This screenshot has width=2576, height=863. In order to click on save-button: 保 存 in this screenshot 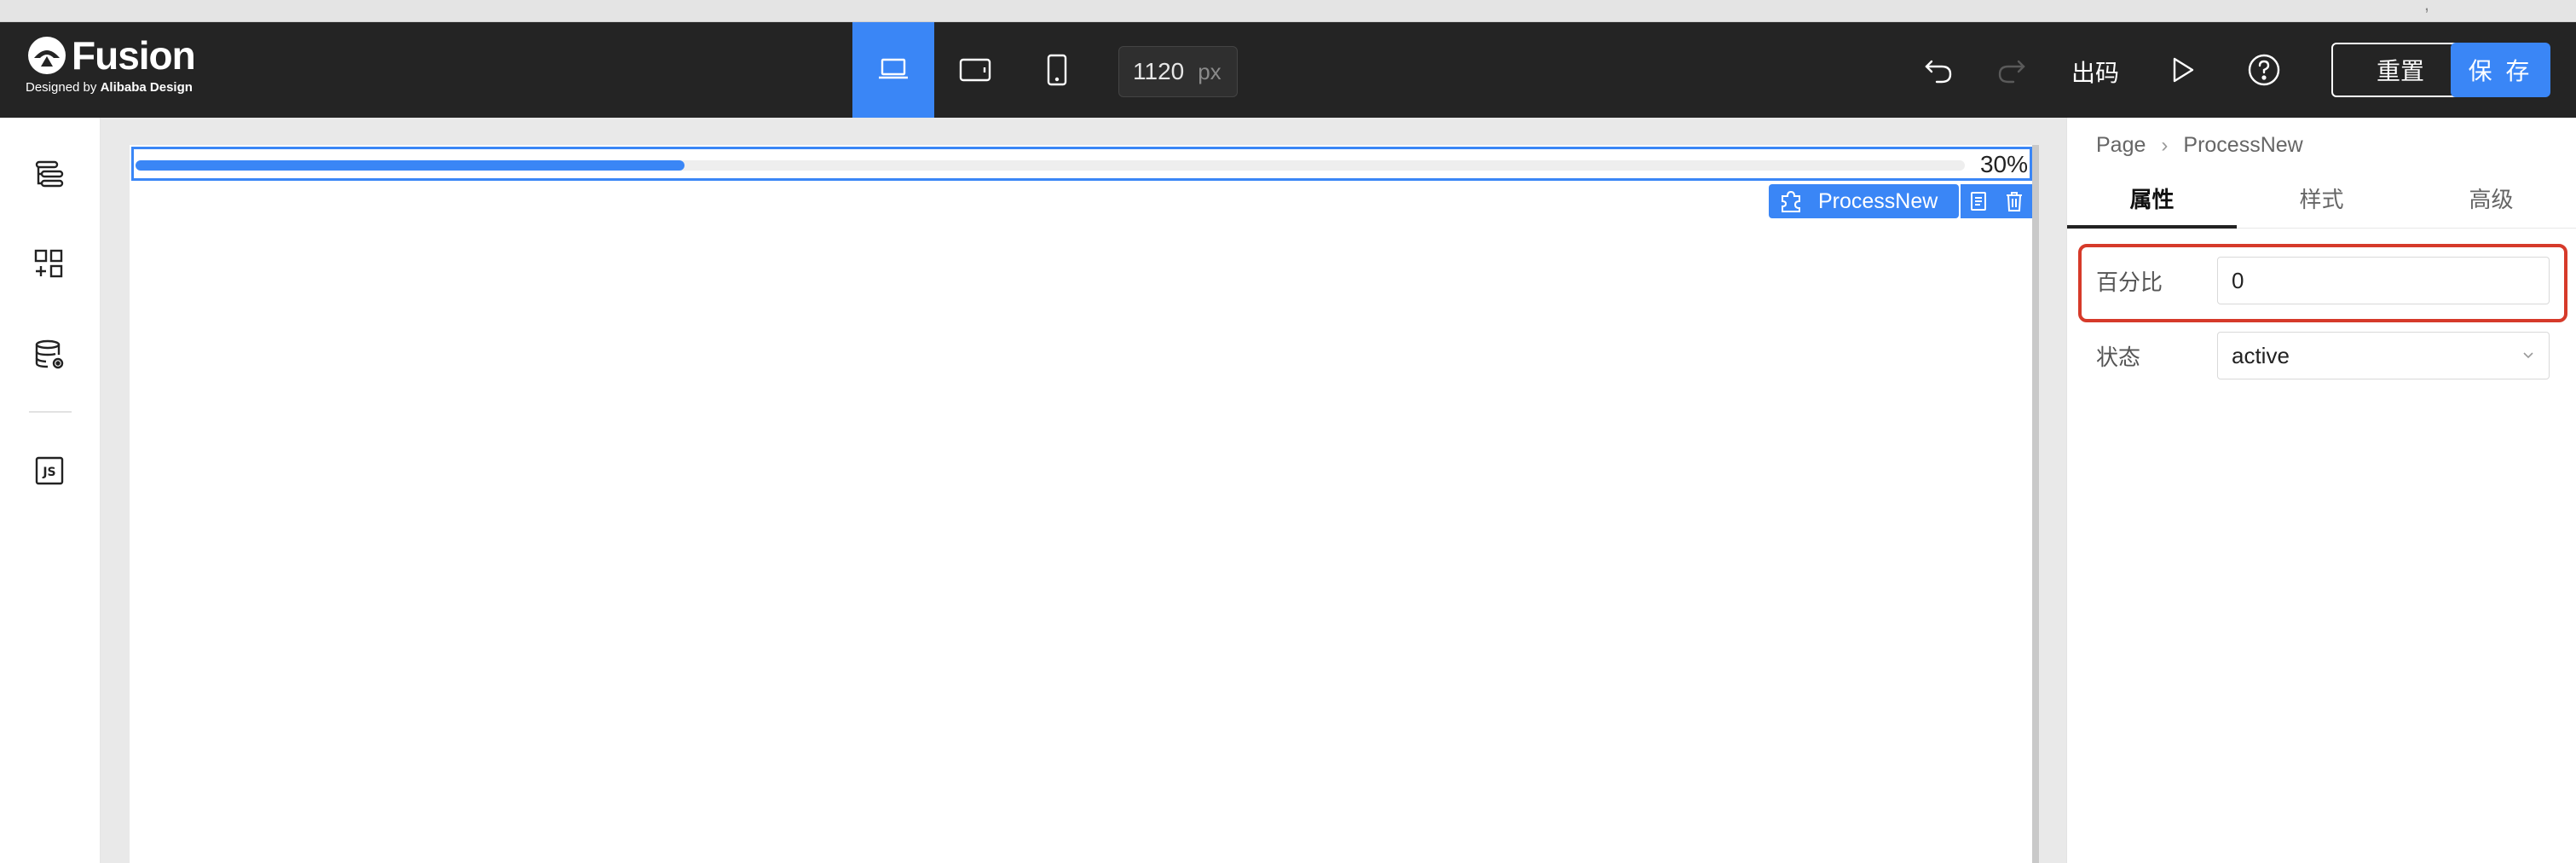, I will do `click(2500, 70)`.